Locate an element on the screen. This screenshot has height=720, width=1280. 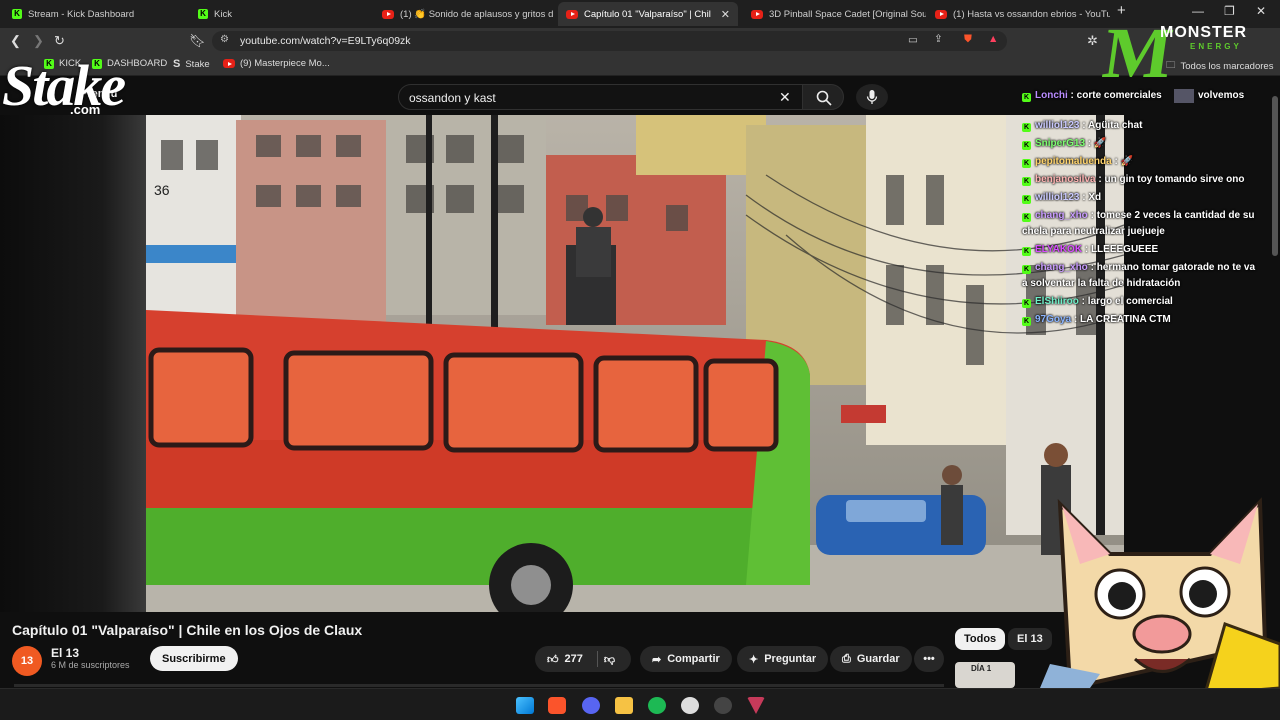
windows-taskbar is located at coordinates (640, 704).